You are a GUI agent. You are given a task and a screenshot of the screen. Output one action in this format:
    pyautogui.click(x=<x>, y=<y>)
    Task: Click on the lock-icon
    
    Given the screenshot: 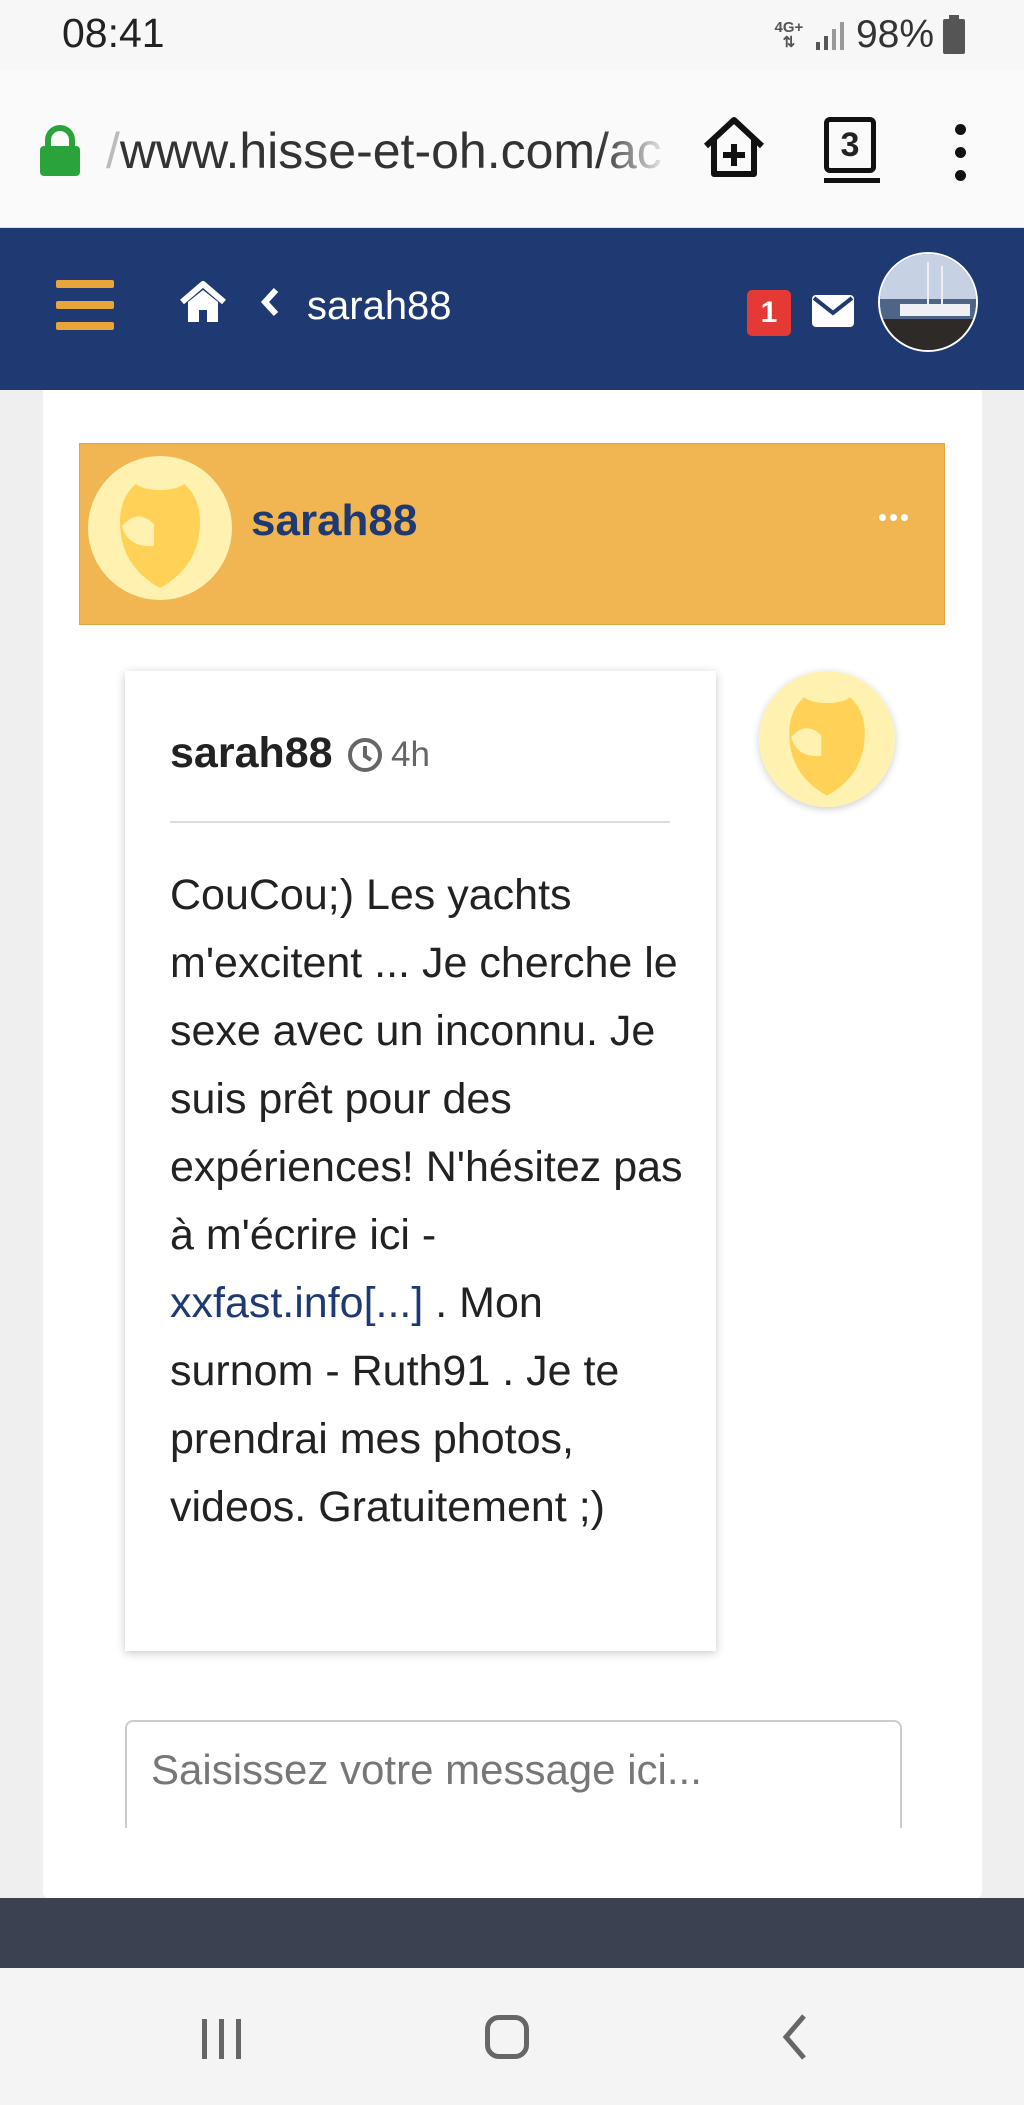 What is the action you would take?
    pyautogui.click(x=60, y=151)
    